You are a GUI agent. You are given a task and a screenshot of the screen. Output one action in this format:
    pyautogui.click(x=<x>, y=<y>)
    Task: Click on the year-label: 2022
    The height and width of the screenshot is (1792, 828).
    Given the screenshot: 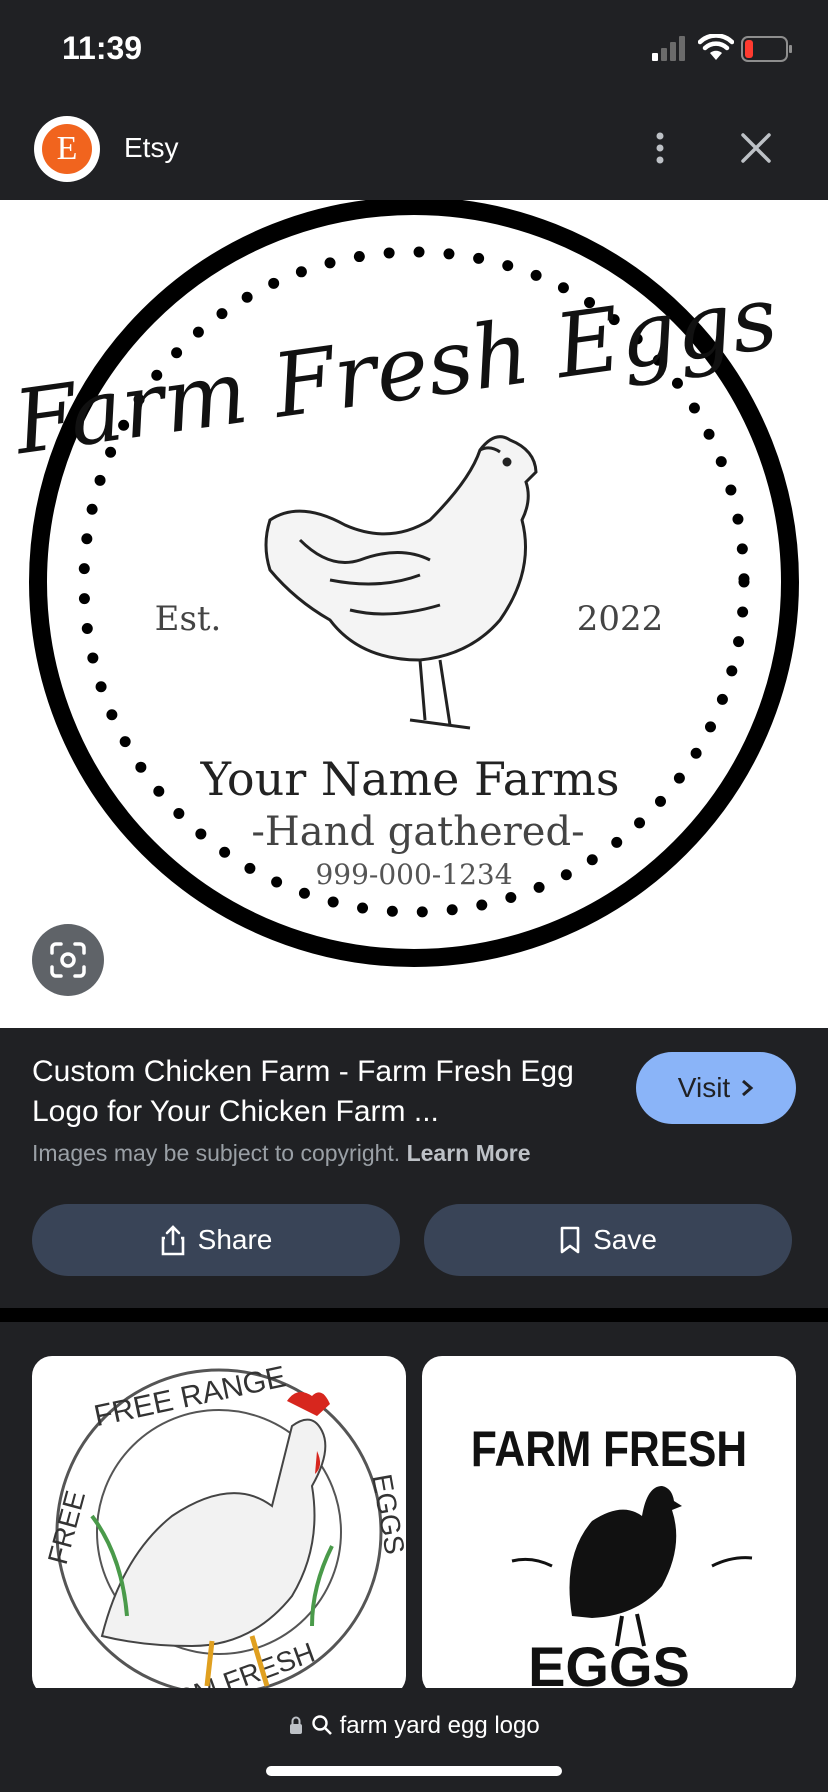 What is the action you would take?
    pyautogui.click(x=620, y=619)
    